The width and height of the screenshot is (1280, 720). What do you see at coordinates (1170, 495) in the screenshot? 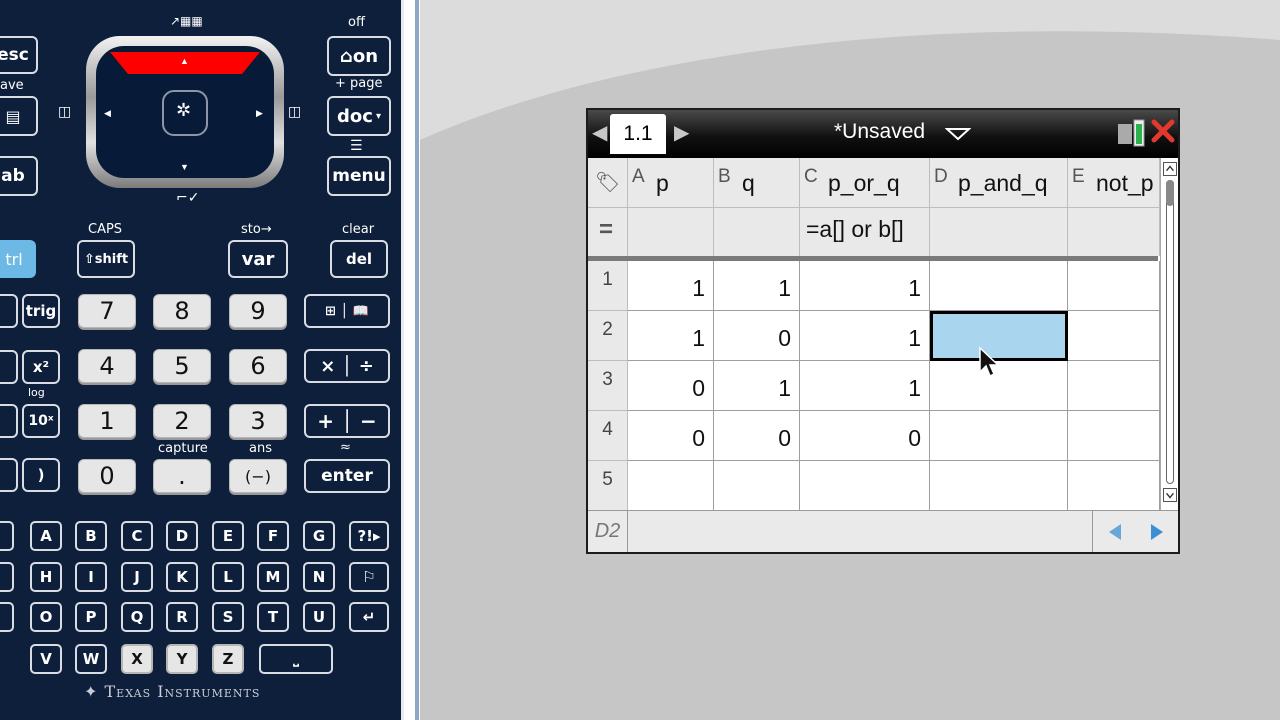
I see `scroll-down-icon` at bounding box center [1170, 495].